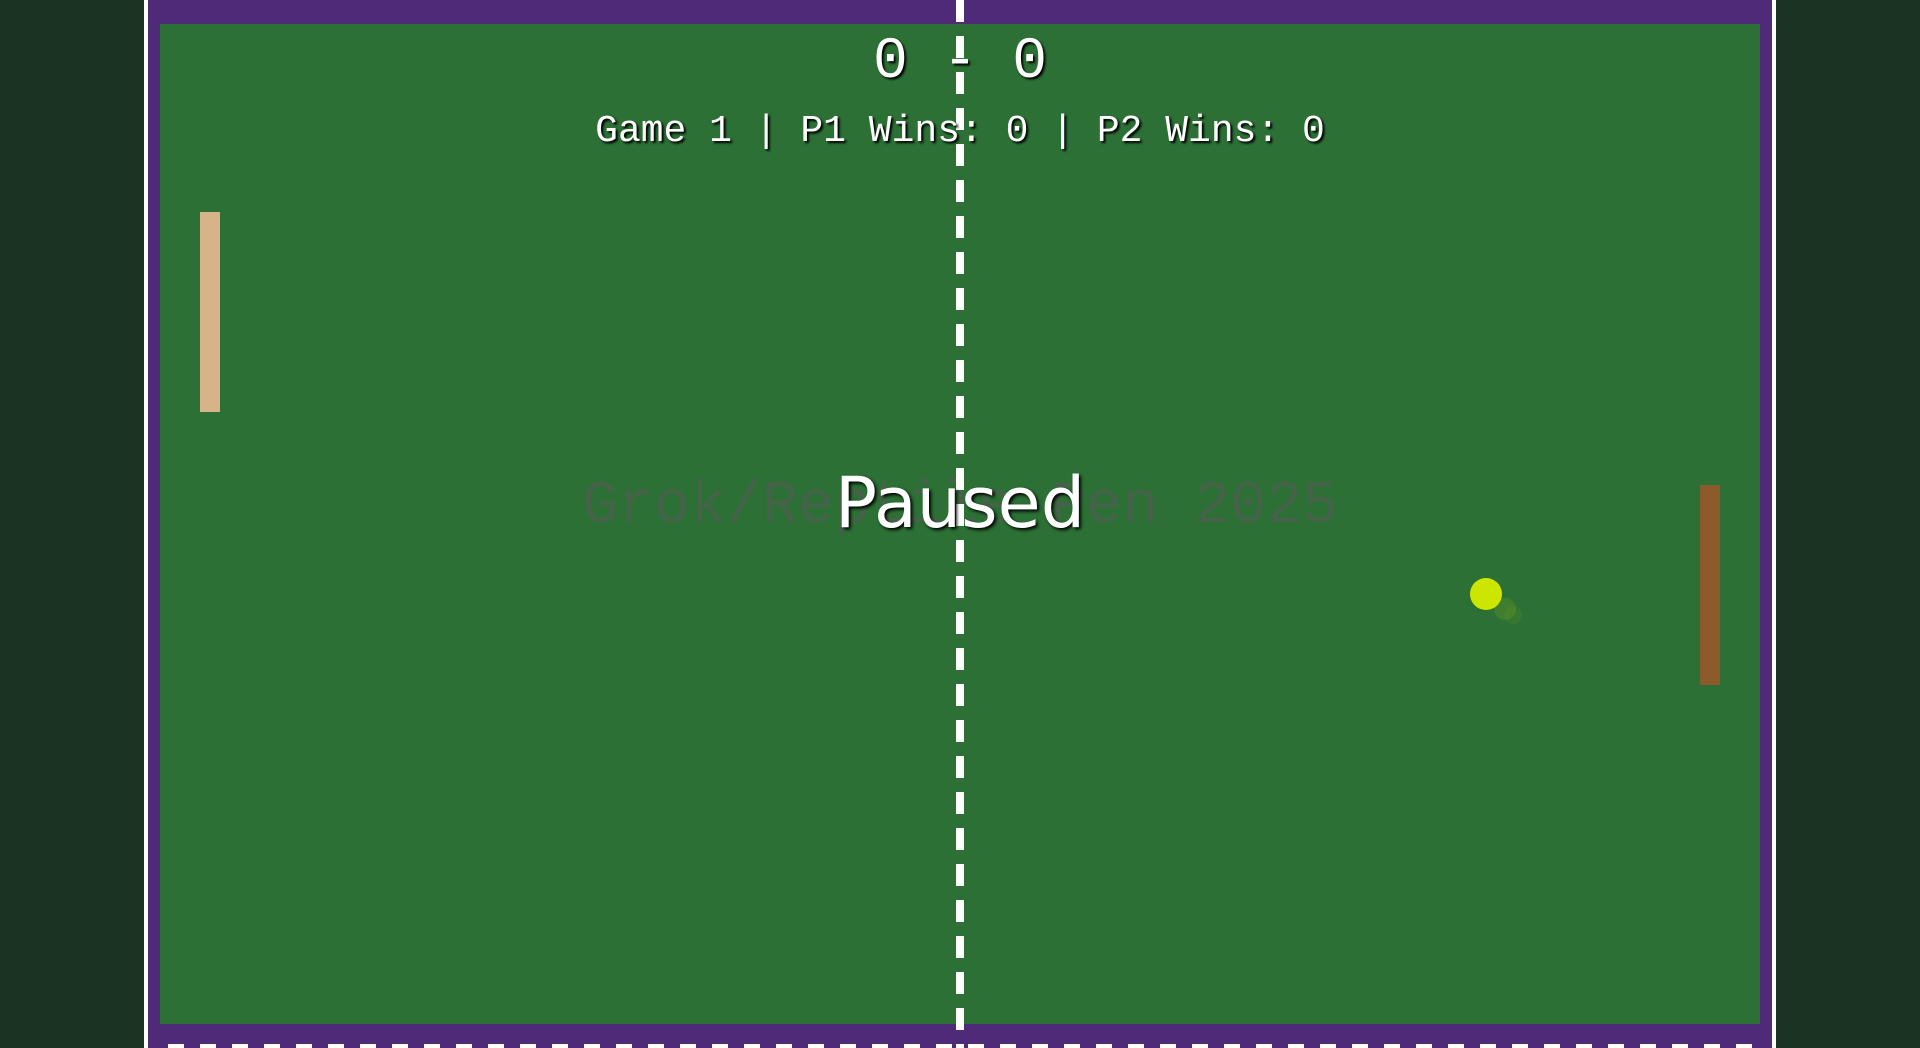  What do you see at coordinates (960, 503) in the screenshot?
I see `paused-overlay-text: Paused` at bounding box center [960, 503].